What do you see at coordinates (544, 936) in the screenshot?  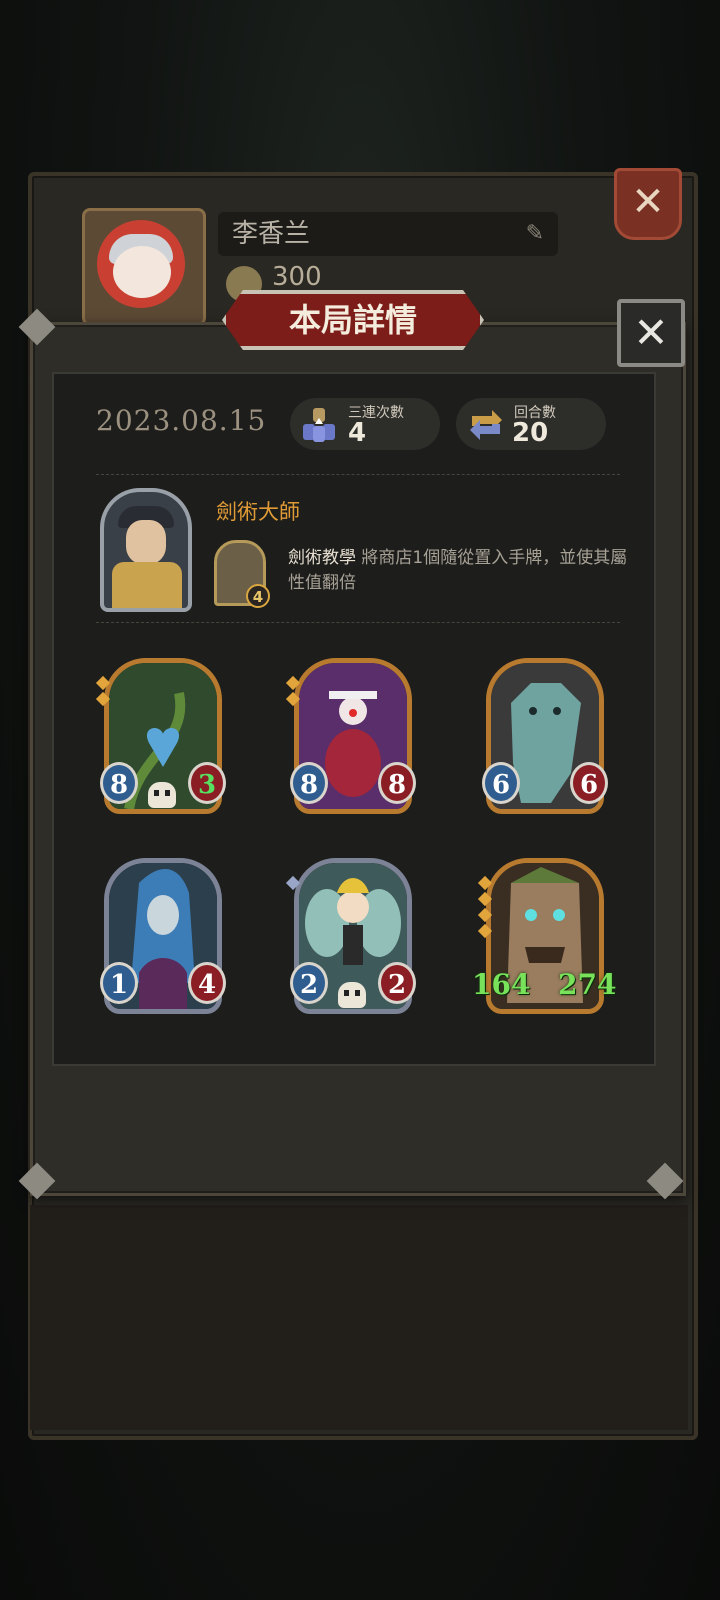 I see `minion-card: 164 274` at bounding box center [544, 936].